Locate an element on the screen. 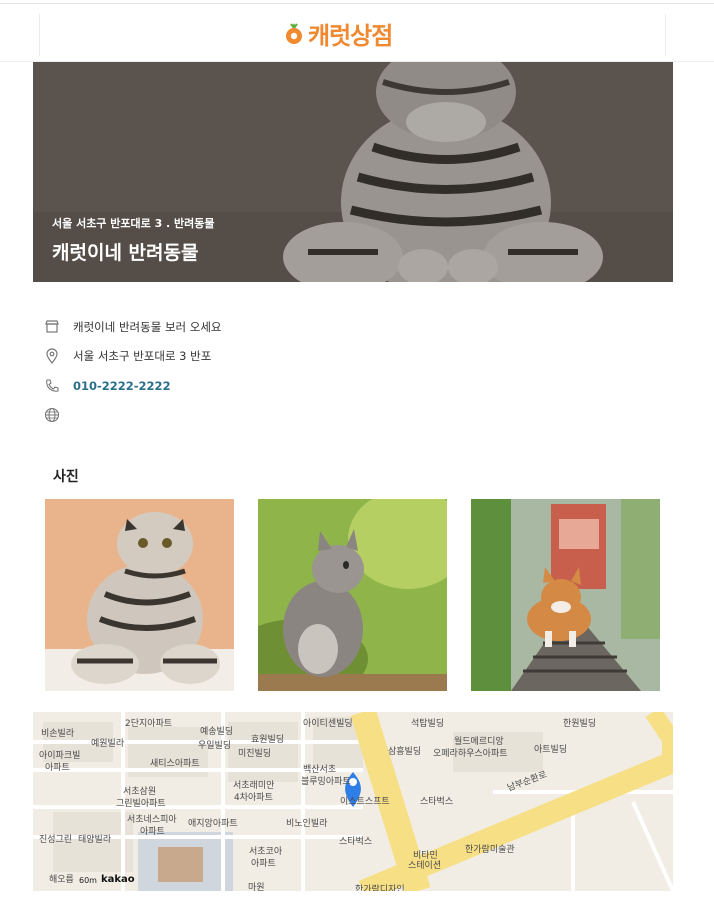 The width and height of the screenshot is (714, 913). map-label: 태양빌라 is located at coordinates (95, 840).